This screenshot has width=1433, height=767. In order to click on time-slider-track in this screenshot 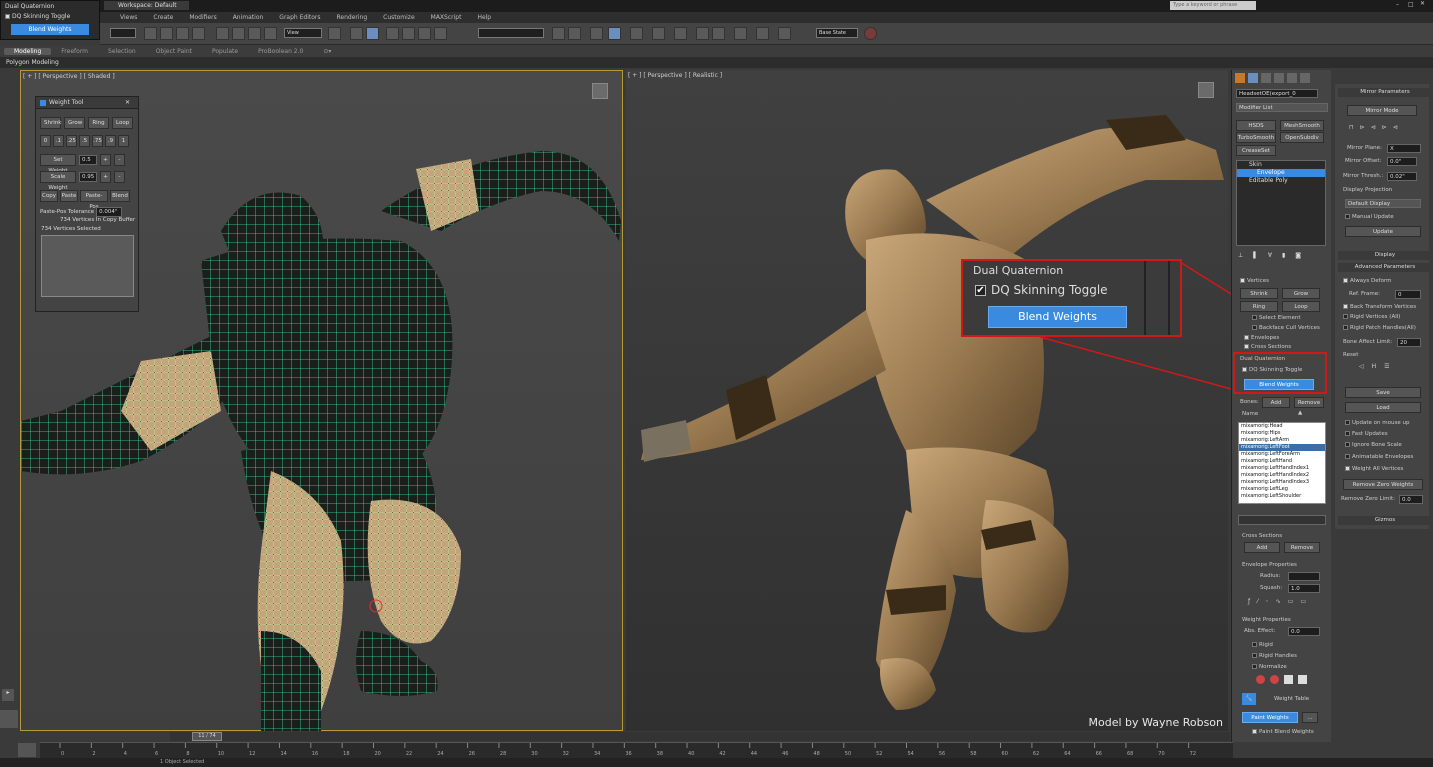, I will do `click(700, 736)`.